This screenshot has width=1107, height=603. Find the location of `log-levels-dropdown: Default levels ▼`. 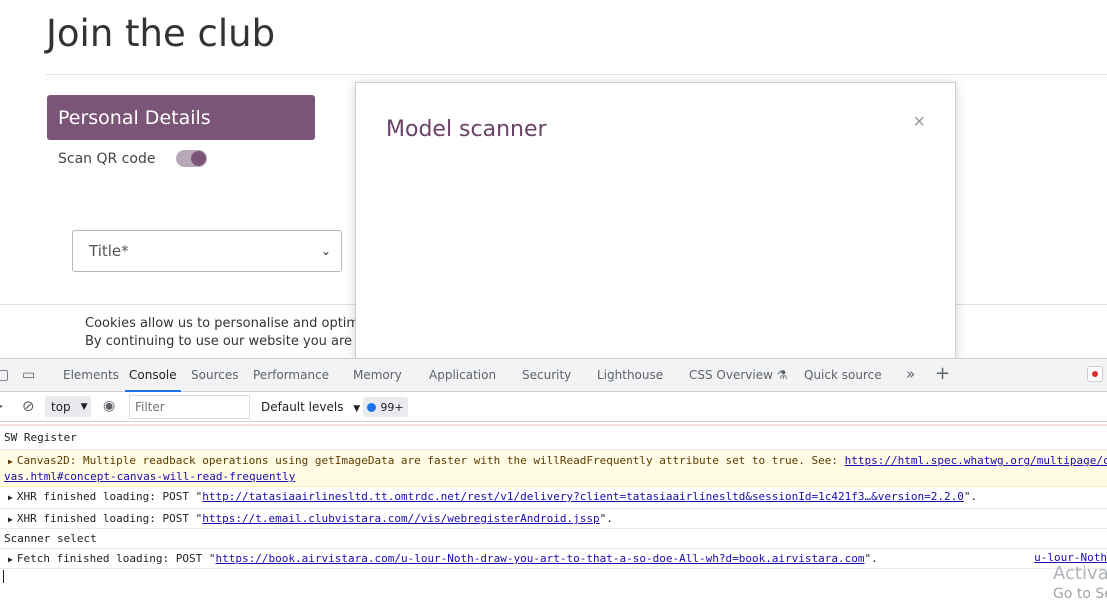

log-levels-dropdown: Default levels ▼ is located at coordinates (310, 407).